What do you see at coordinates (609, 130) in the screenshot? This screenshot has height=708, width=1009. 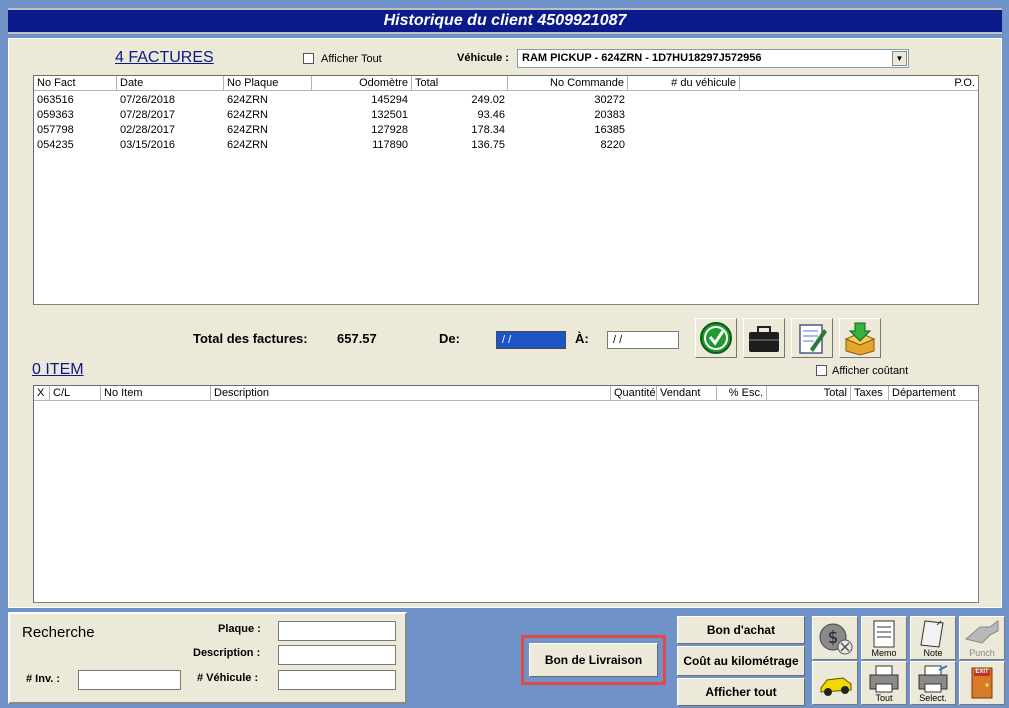 I see `cell-commande: 16385` at bounding box center [609, 130].